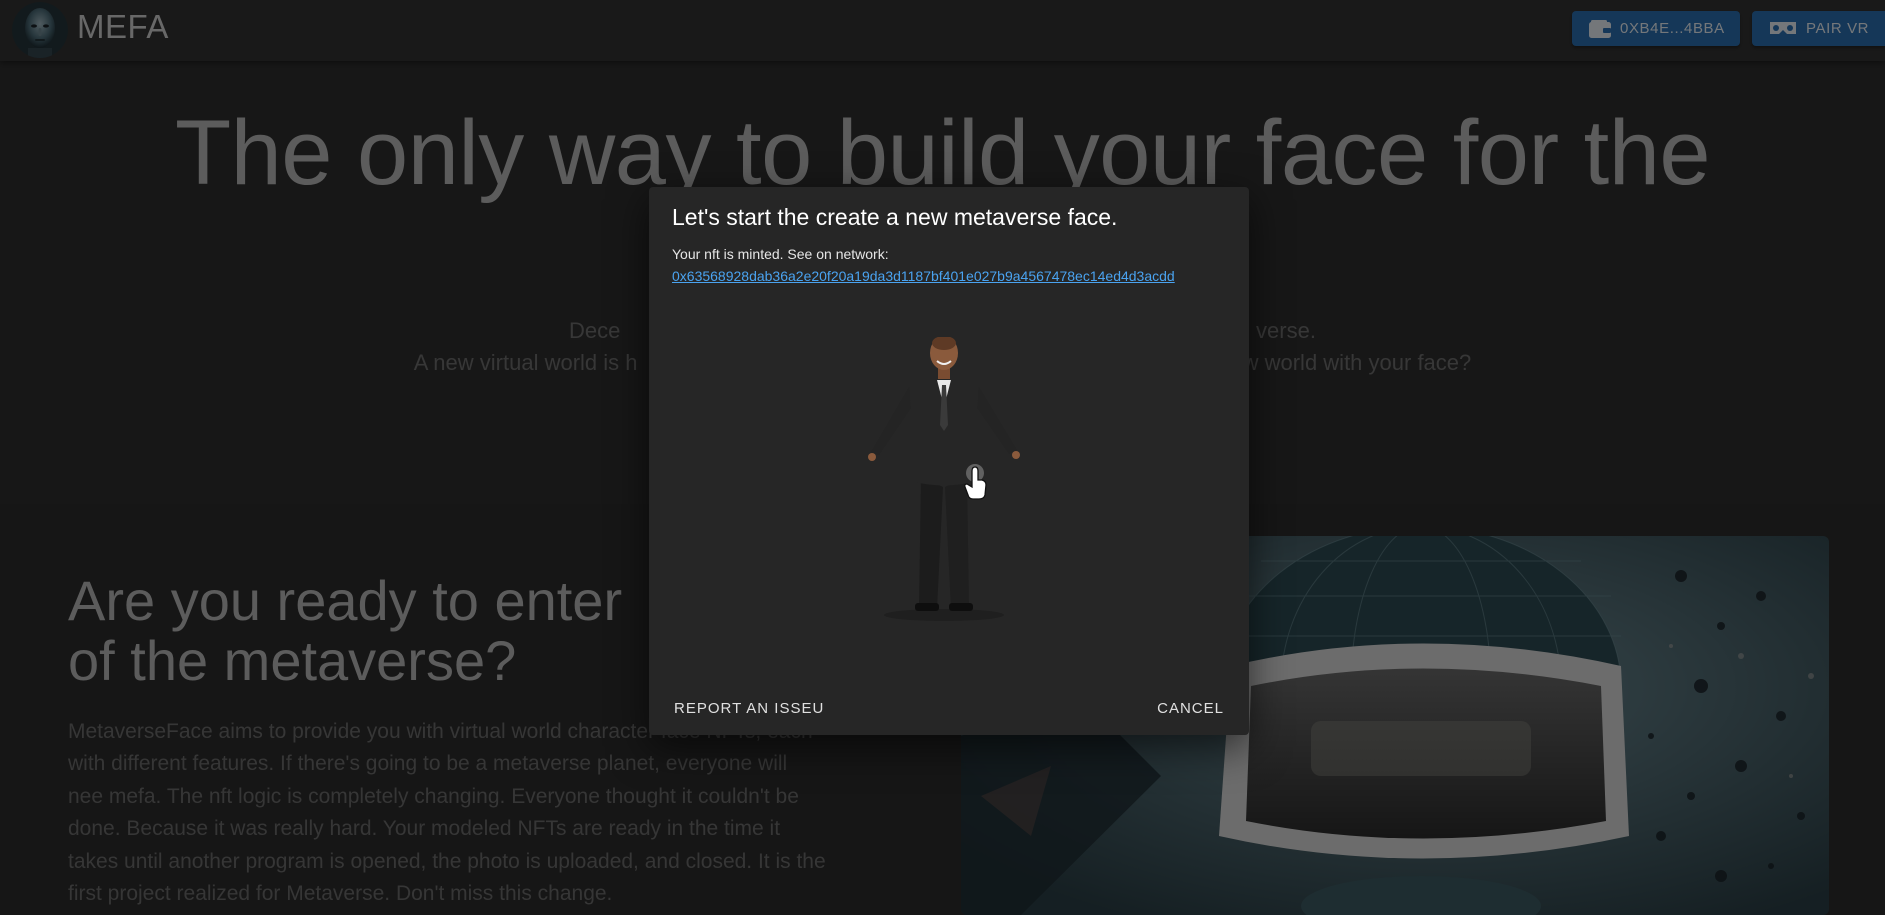 The height and width of the screenshot is (915, 1885). Describe the element at coordinates (975, 482) in the screenshot. I see `hand-pointer-icon` at that location.